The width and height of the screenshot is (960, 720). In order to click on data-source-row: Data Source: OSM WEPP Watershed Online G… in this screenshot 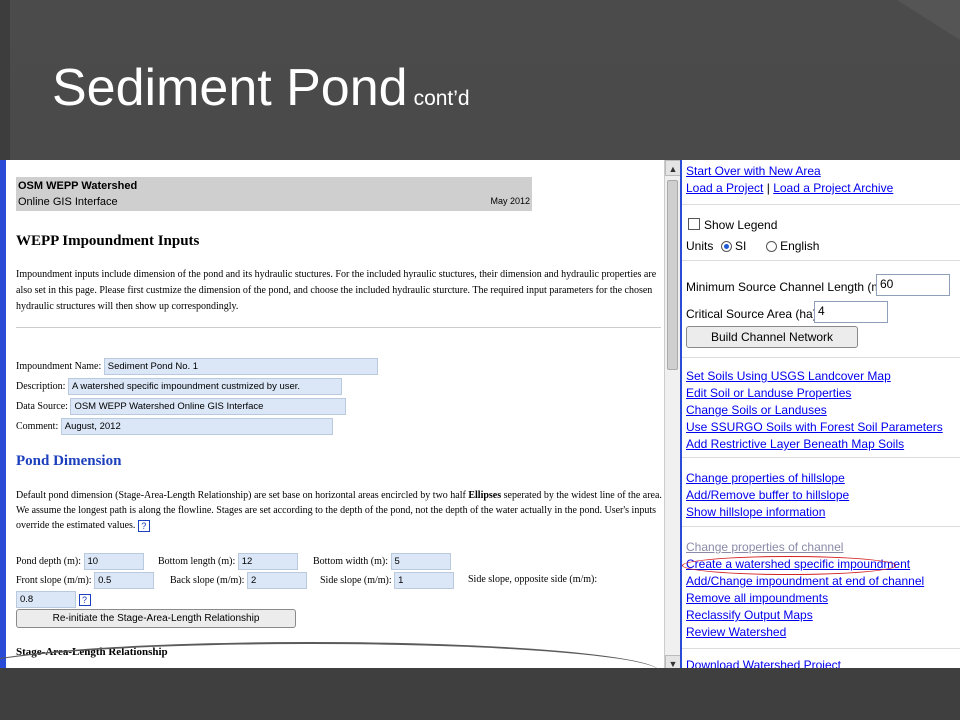, I will do `click(181, 406)`.